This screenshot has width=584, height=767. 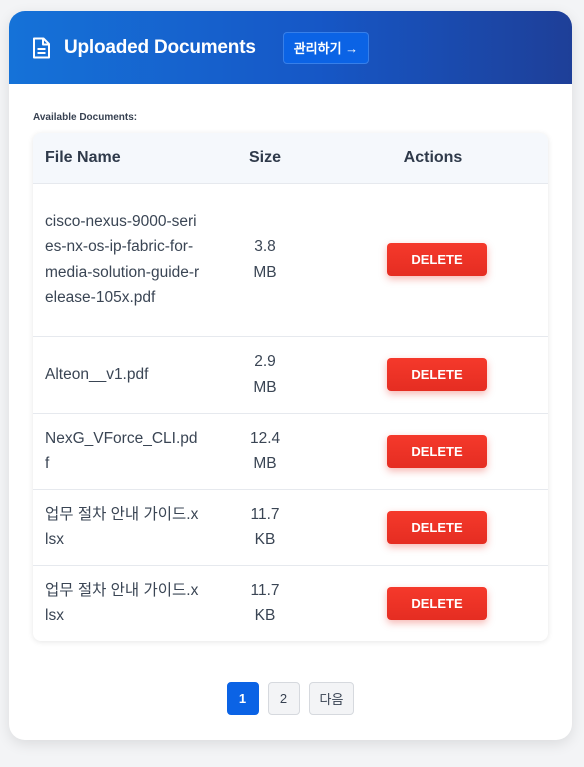 I want to click on page-title: Uploaded Documents, so click(x=160, y=47).